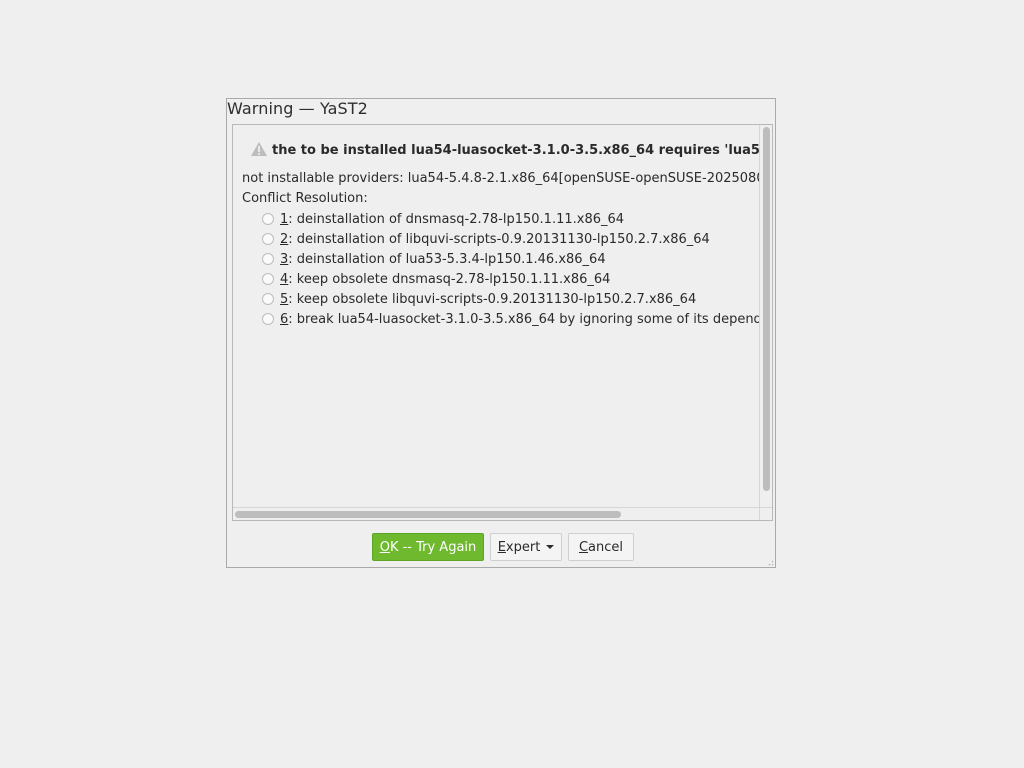 This screenshot has height=768, width=1024. Describe the element at coordinates (284, 299) in the screenshot. I see `option-number: 5` at that location.